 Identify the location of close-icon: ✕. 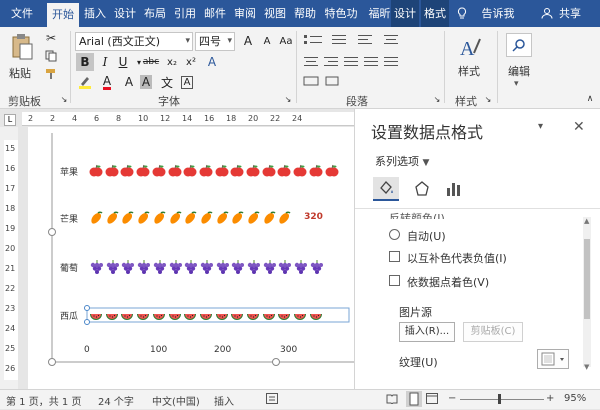
(579, 127).